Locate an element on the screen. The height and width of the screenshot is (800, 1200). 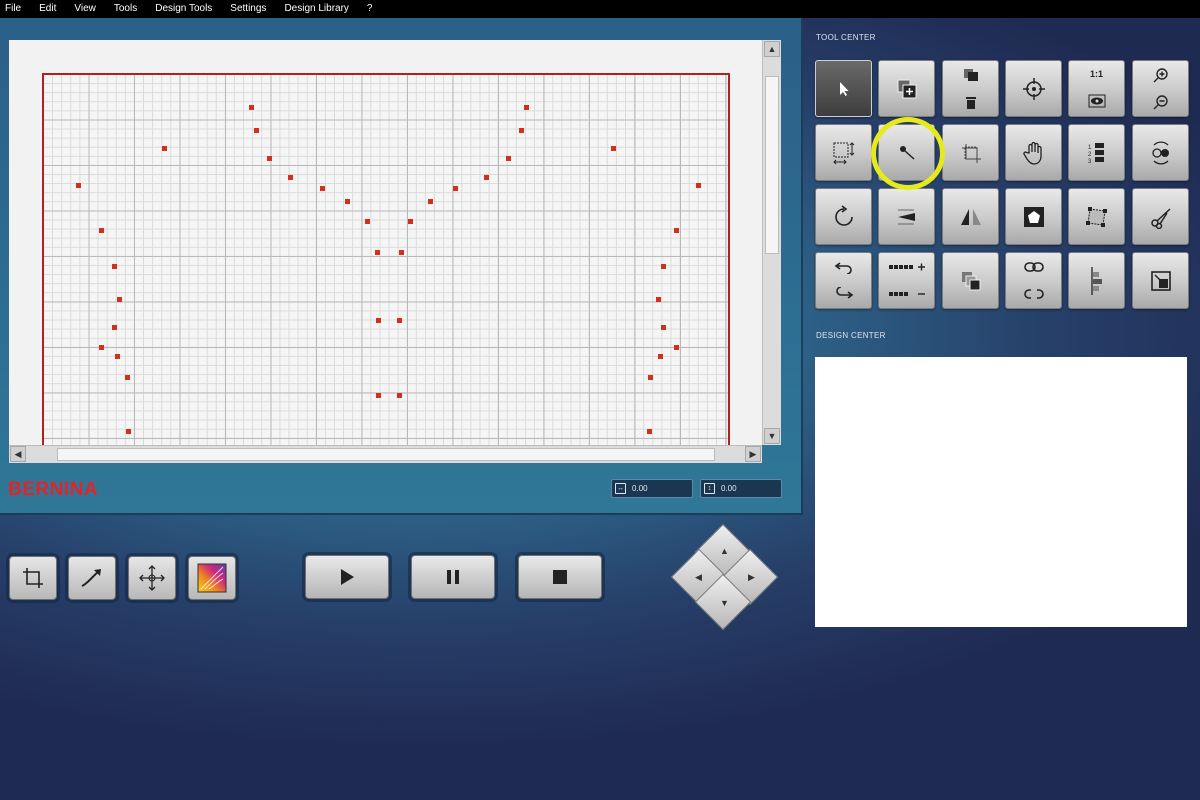
menu-file: File is located at coordinates (15, 9).